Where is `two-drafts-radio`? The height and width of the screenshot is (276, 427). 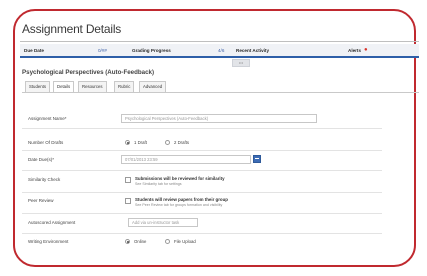
two-drafts-radio is located at coordinates (167, 142).